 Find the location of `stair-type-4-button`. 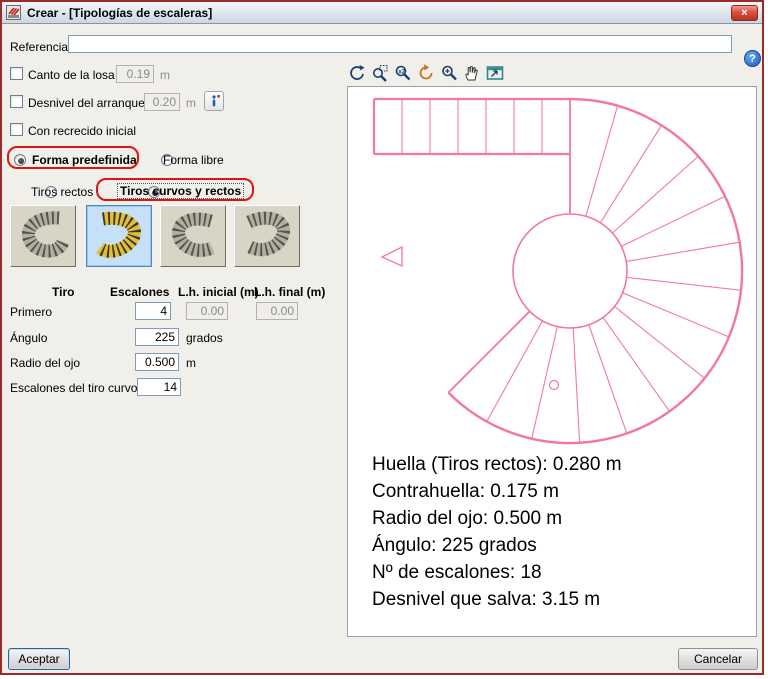

stair-type-4-button is located at coordinates (267, 236).